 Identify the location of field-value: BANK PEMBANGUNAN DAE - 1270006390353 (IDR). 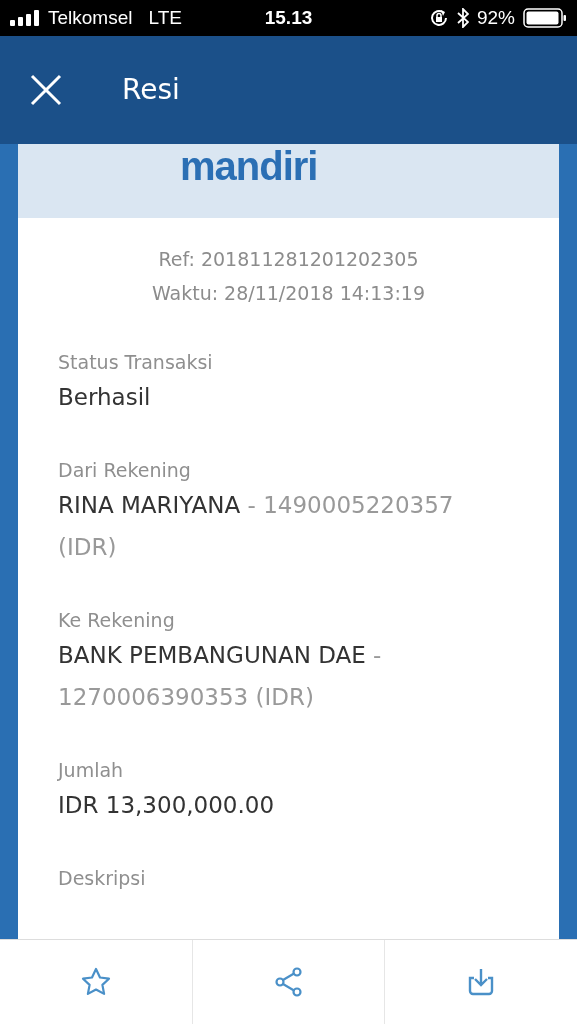
(220, 676).